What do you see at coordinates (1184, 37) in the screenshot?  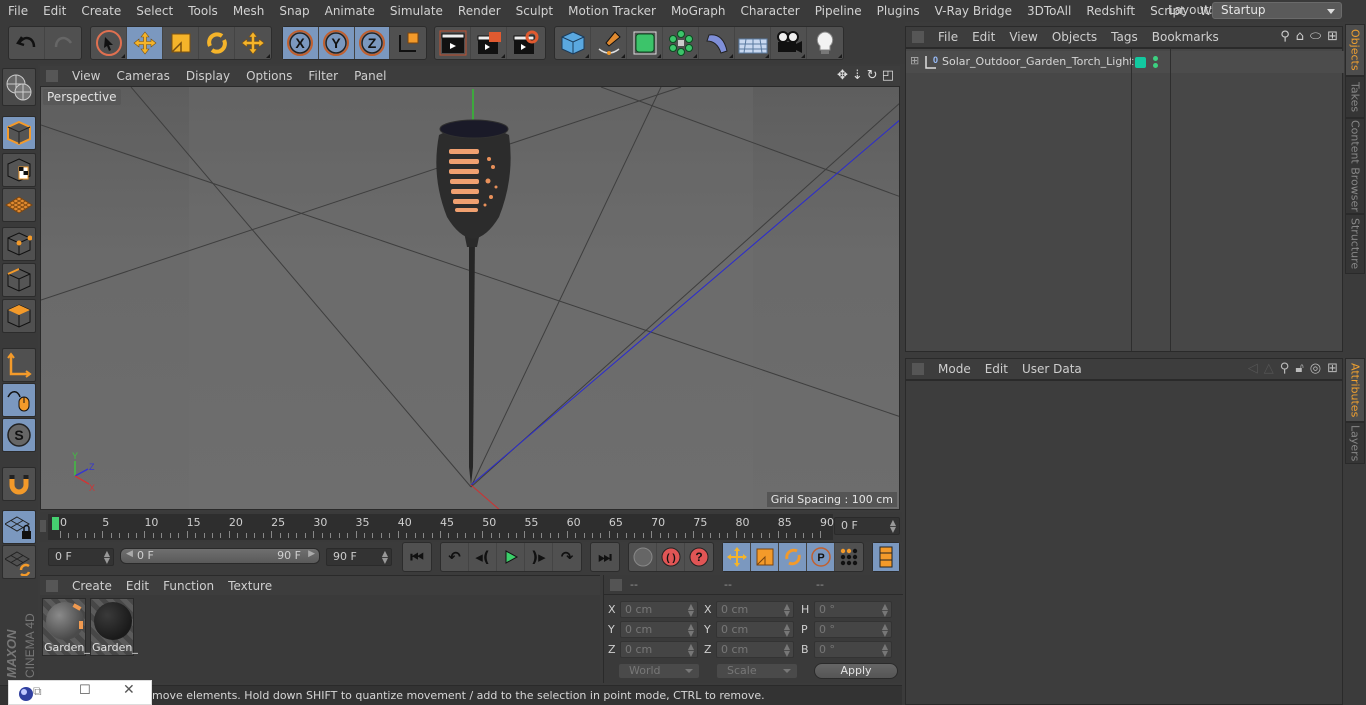 I see `om-menu-bookmarks: Bookmarks` at bounding box center [1184, 37].